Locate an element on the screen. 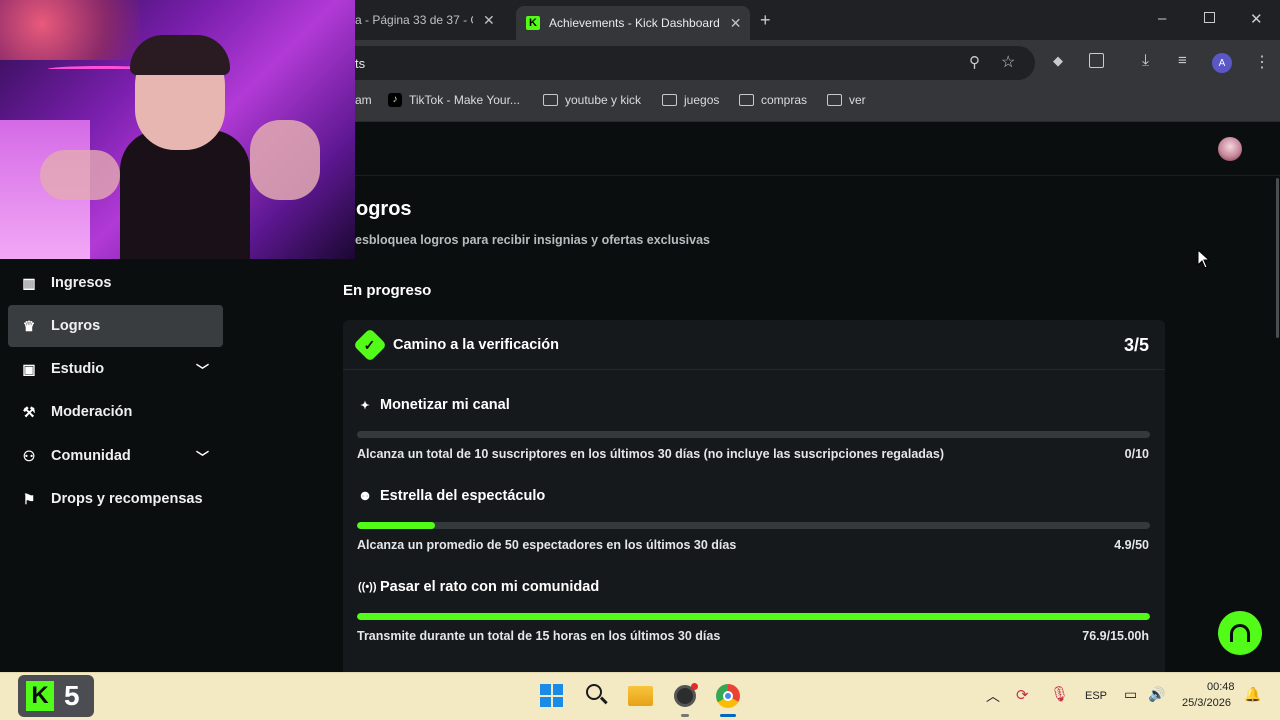 The image size is (1280, 720). headset-icon is located at coordinates (1240, 633).